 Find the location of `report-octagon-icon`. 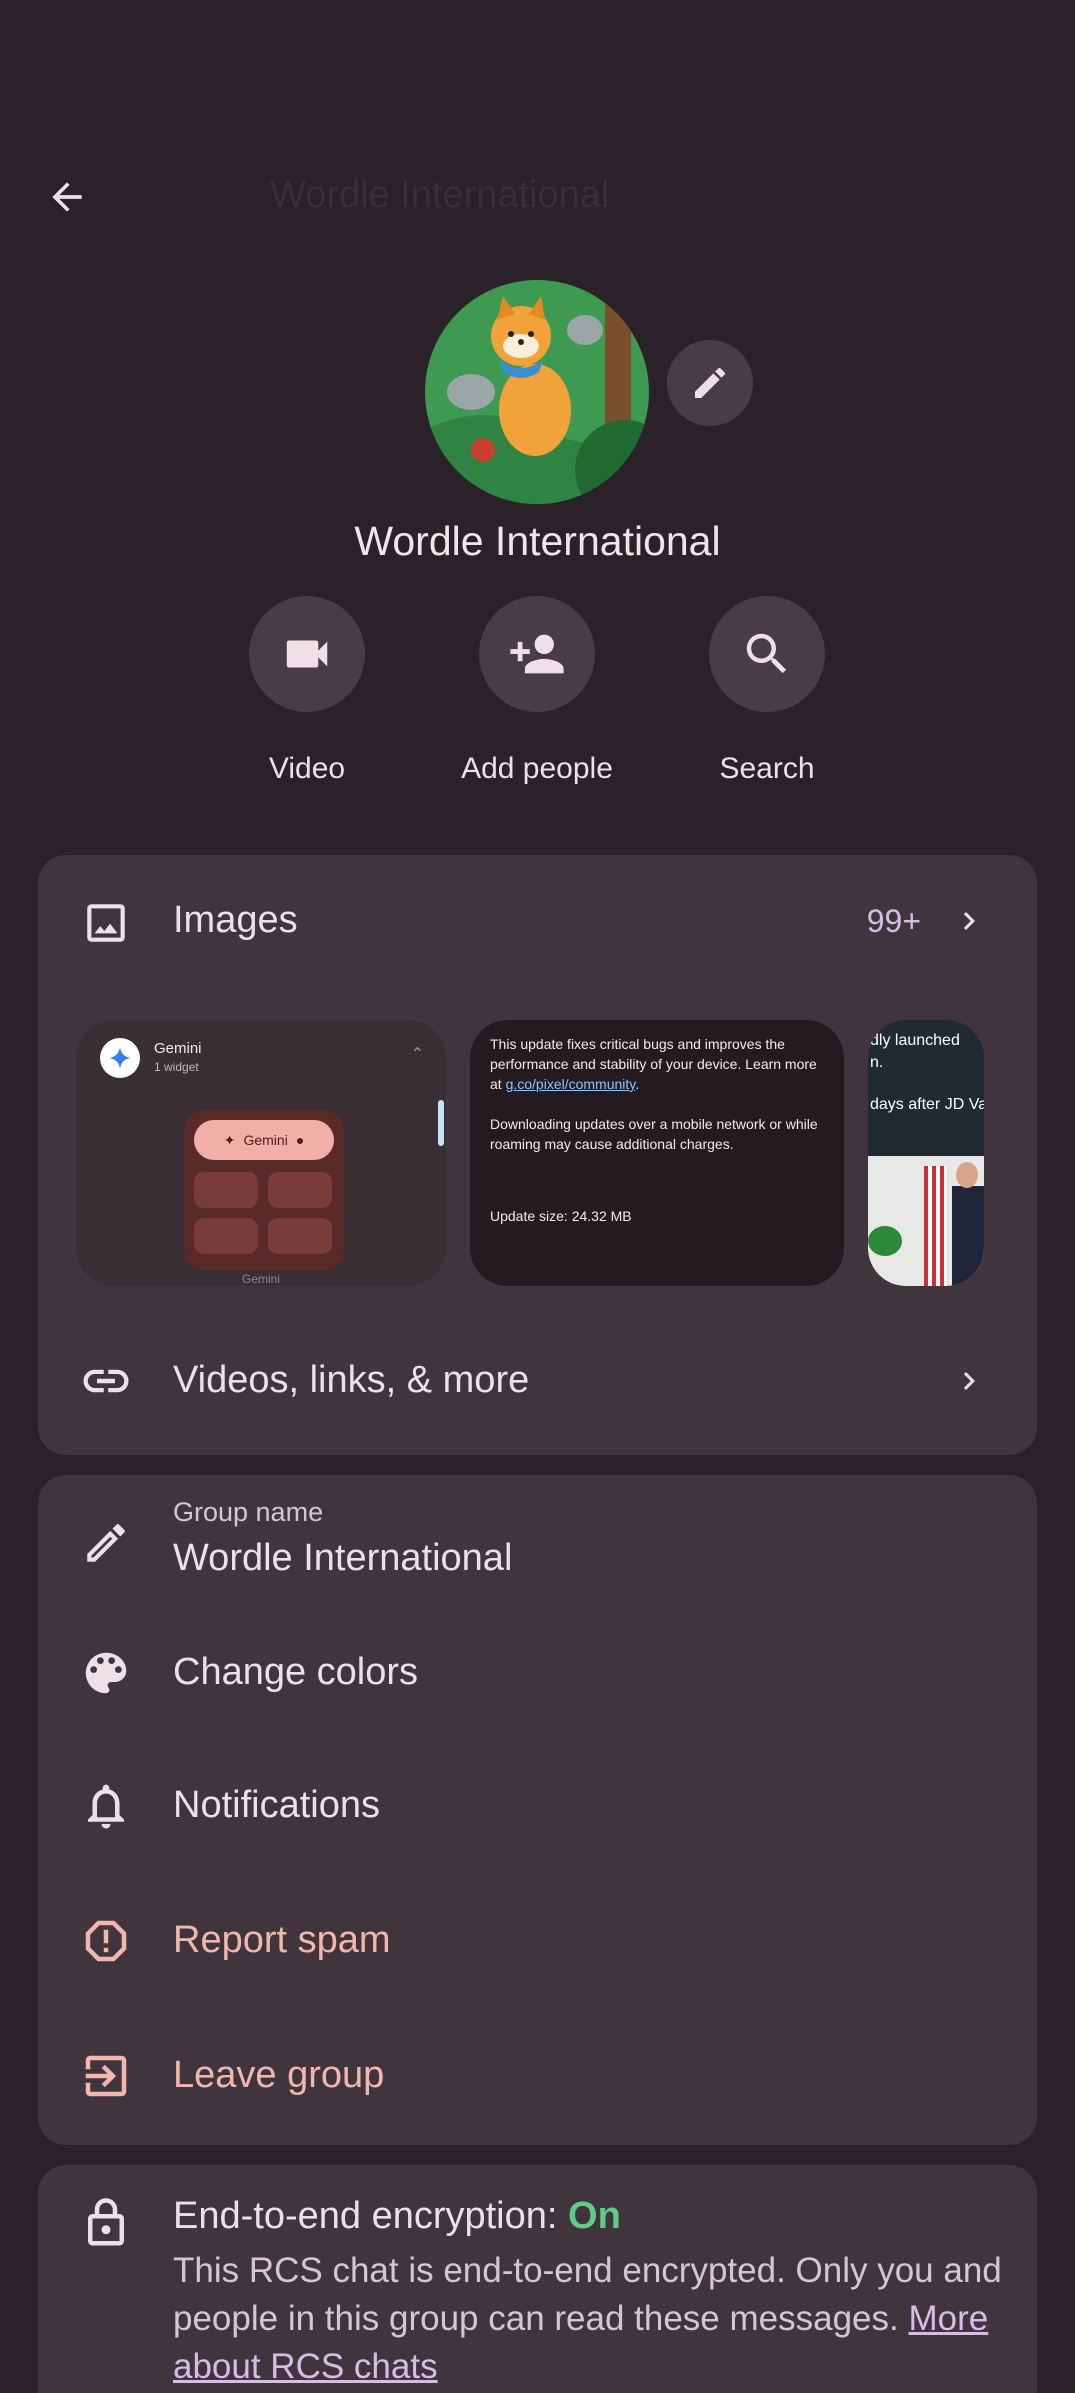

report-octagon-icon is located at coordinates (106, 1941).